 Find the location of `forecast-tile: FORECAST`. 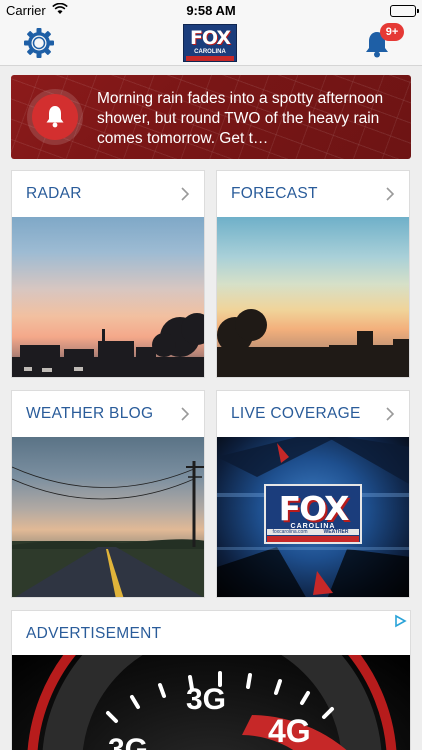

forecast-tile: FORECAST is located at coordinates (313, 274).